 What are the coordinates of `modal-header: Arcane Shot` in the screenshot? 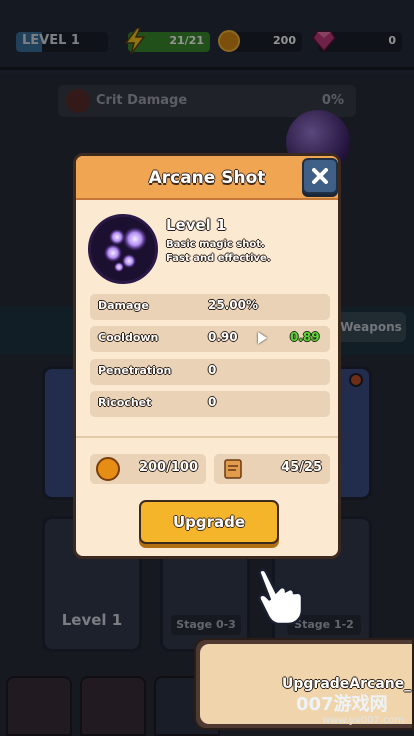 It's located at (207, 178).